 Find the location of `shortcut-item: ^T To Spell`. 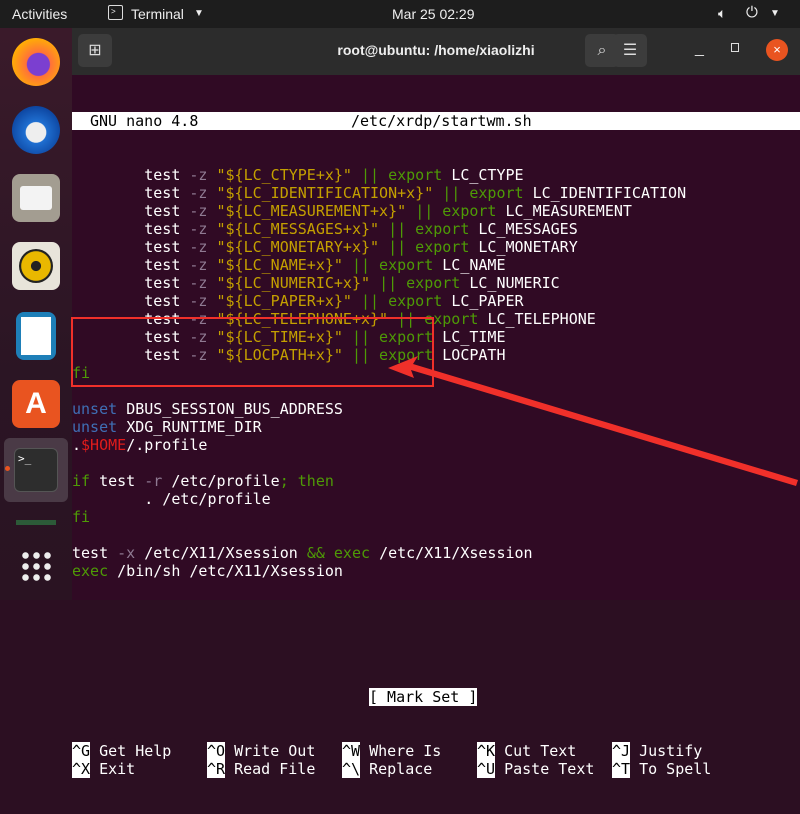

shortcut-item: ^T To Spell is located at coordinates (679, 769).